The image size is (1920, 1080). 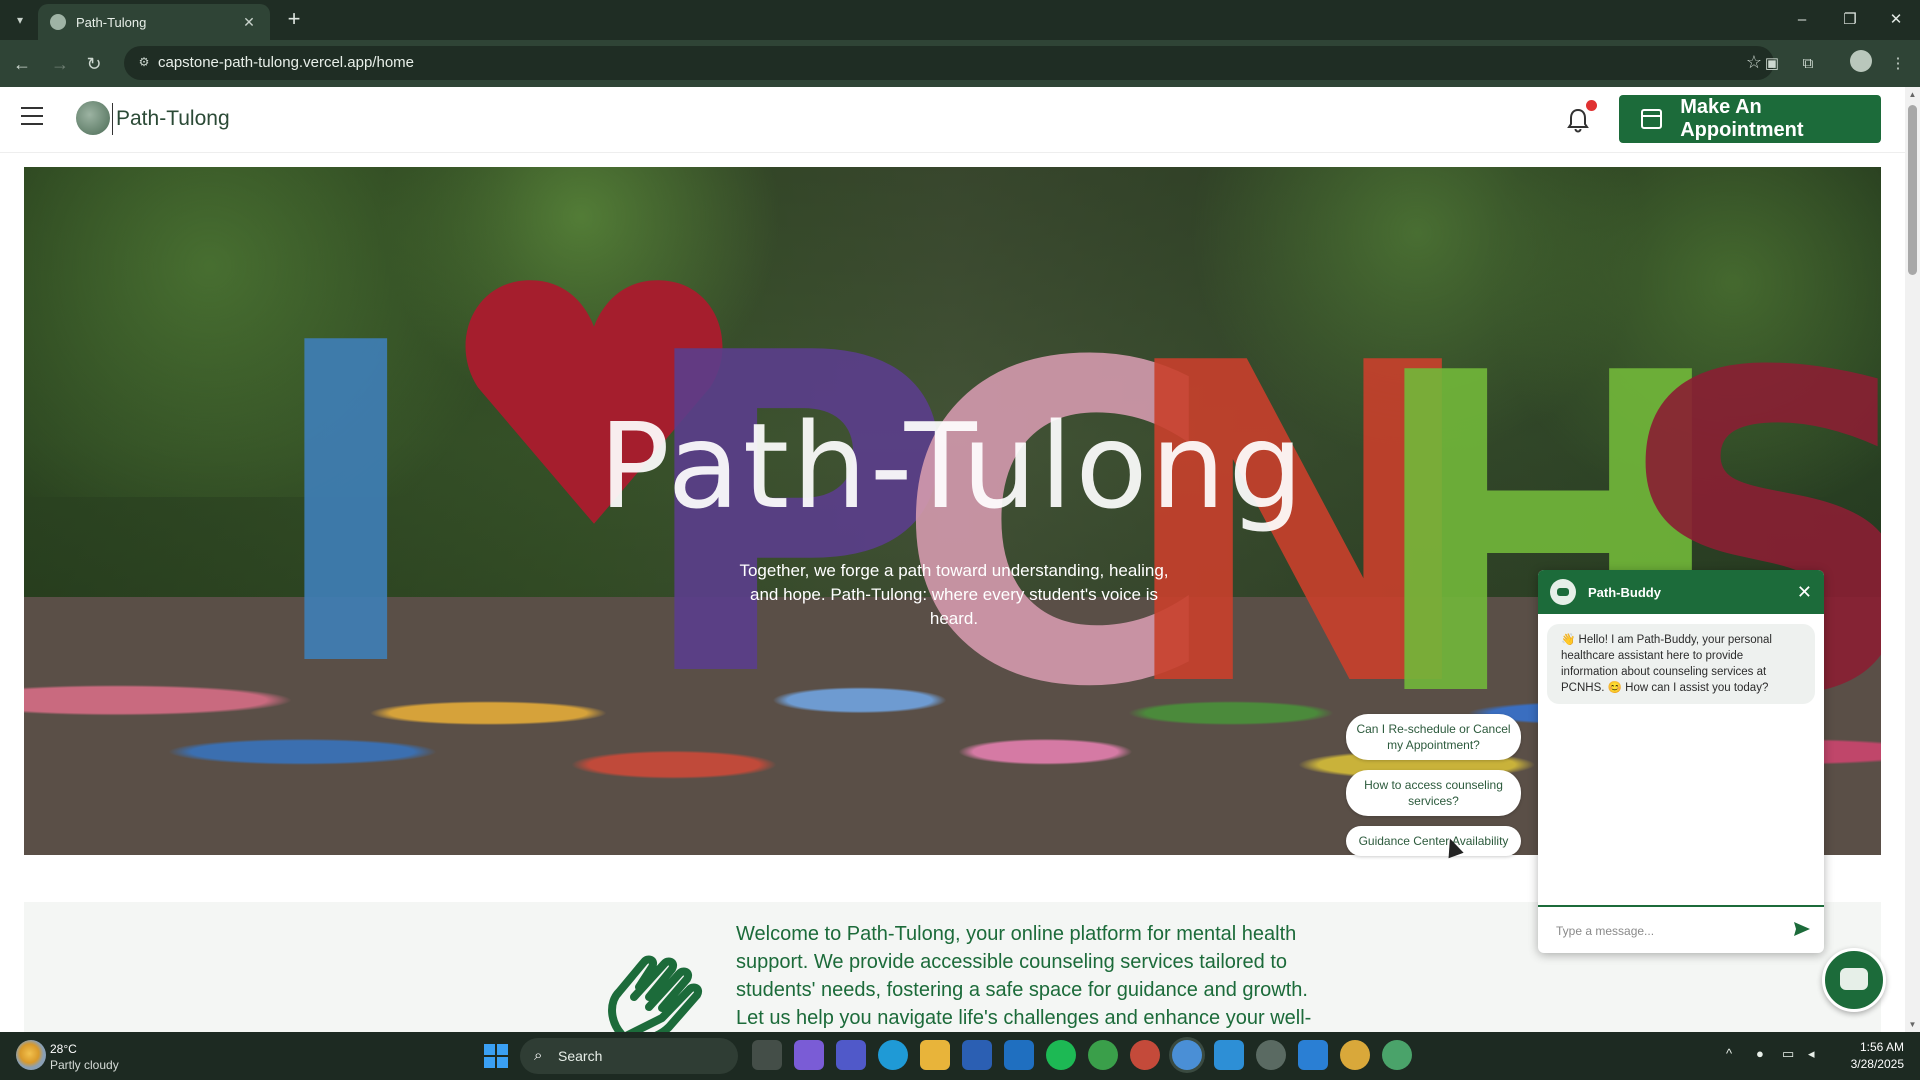 What do you see at coordinates (496, 1056) in the screenshot?
I see `windows-start-icon` at bounding box center [496, 1056].